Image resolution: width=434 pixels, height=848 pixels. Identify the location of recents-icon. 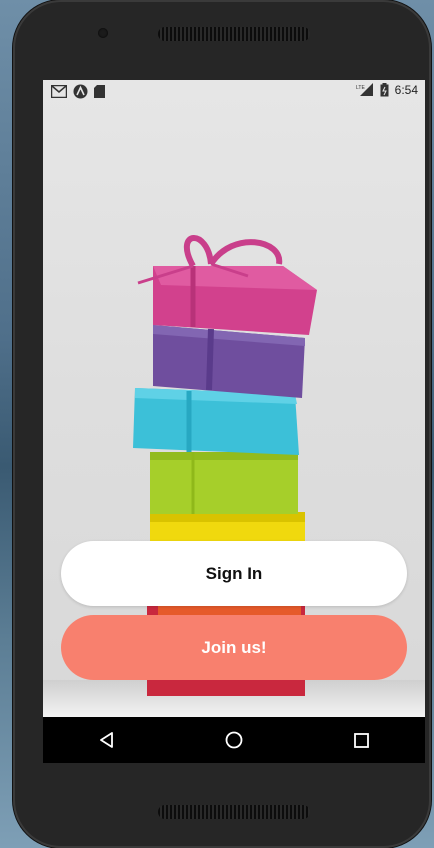
(361, 740).